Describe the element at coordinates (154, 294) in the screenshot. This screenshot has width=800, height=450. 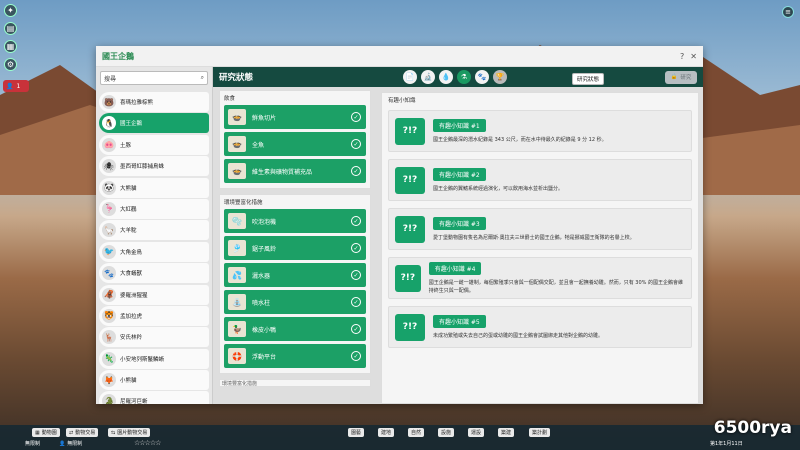
I see `animal-list-item: 🦧 婆羅洲猩猩` at that location.